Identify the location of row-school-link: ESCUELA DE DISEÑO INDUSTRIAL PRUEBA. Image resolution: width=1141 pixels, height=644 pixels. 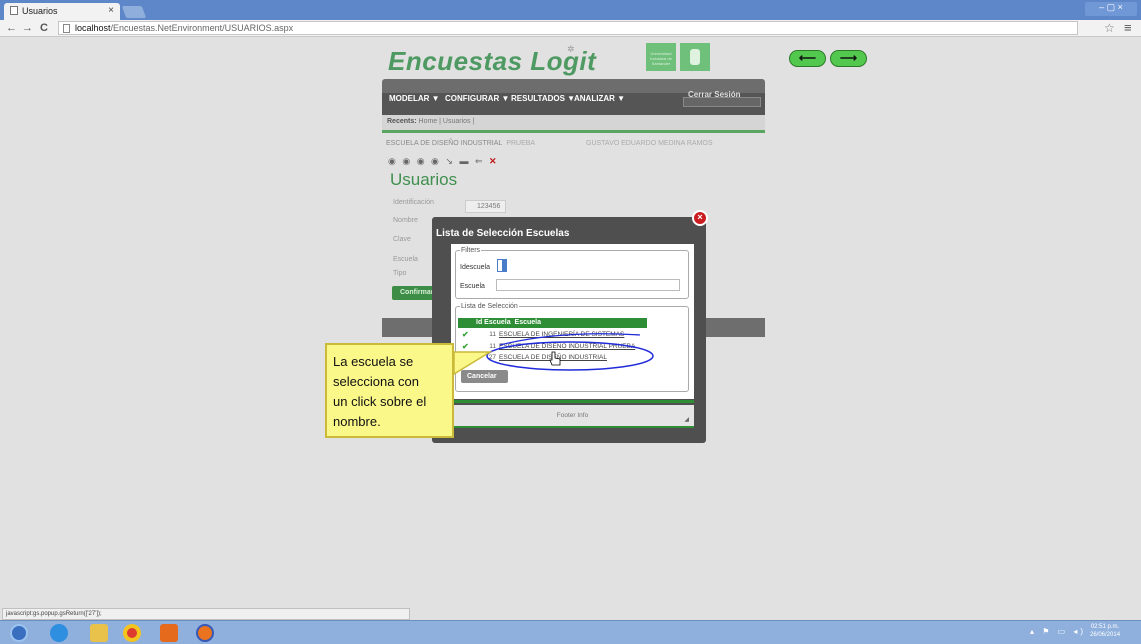
(567, 346).